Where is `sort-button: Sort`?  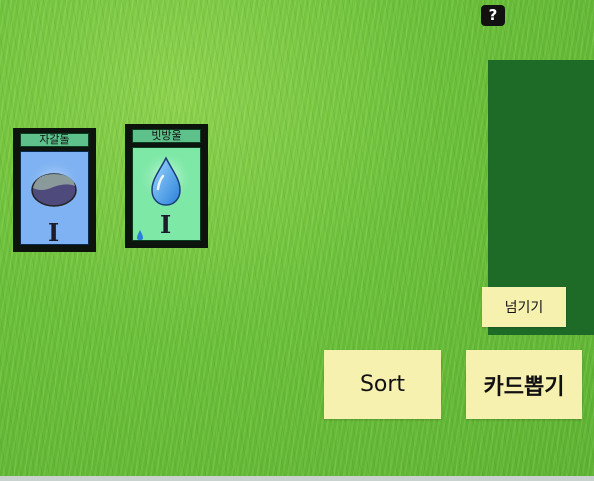
sort-button: Sort is located at coordinates (382, 384).